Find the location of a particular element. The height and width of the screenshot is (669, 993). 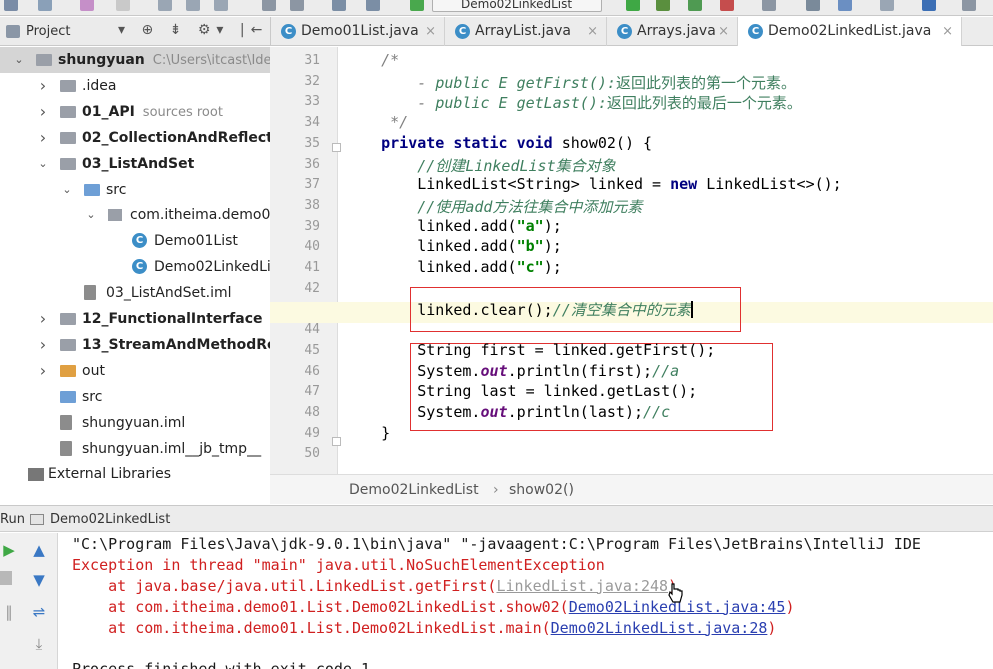

editor-tab: C Demo01List.java × is located at coordinates (358, 31).